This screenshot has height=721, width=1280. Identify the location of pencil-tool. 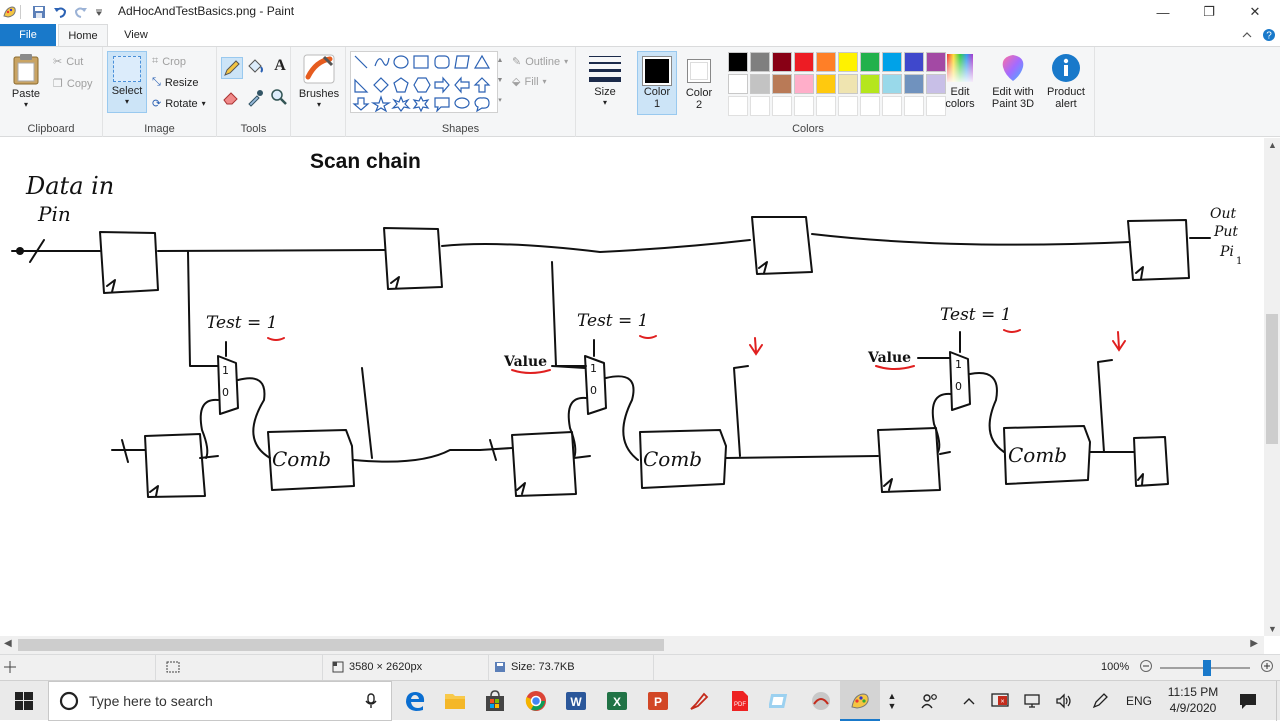
(232, 68).